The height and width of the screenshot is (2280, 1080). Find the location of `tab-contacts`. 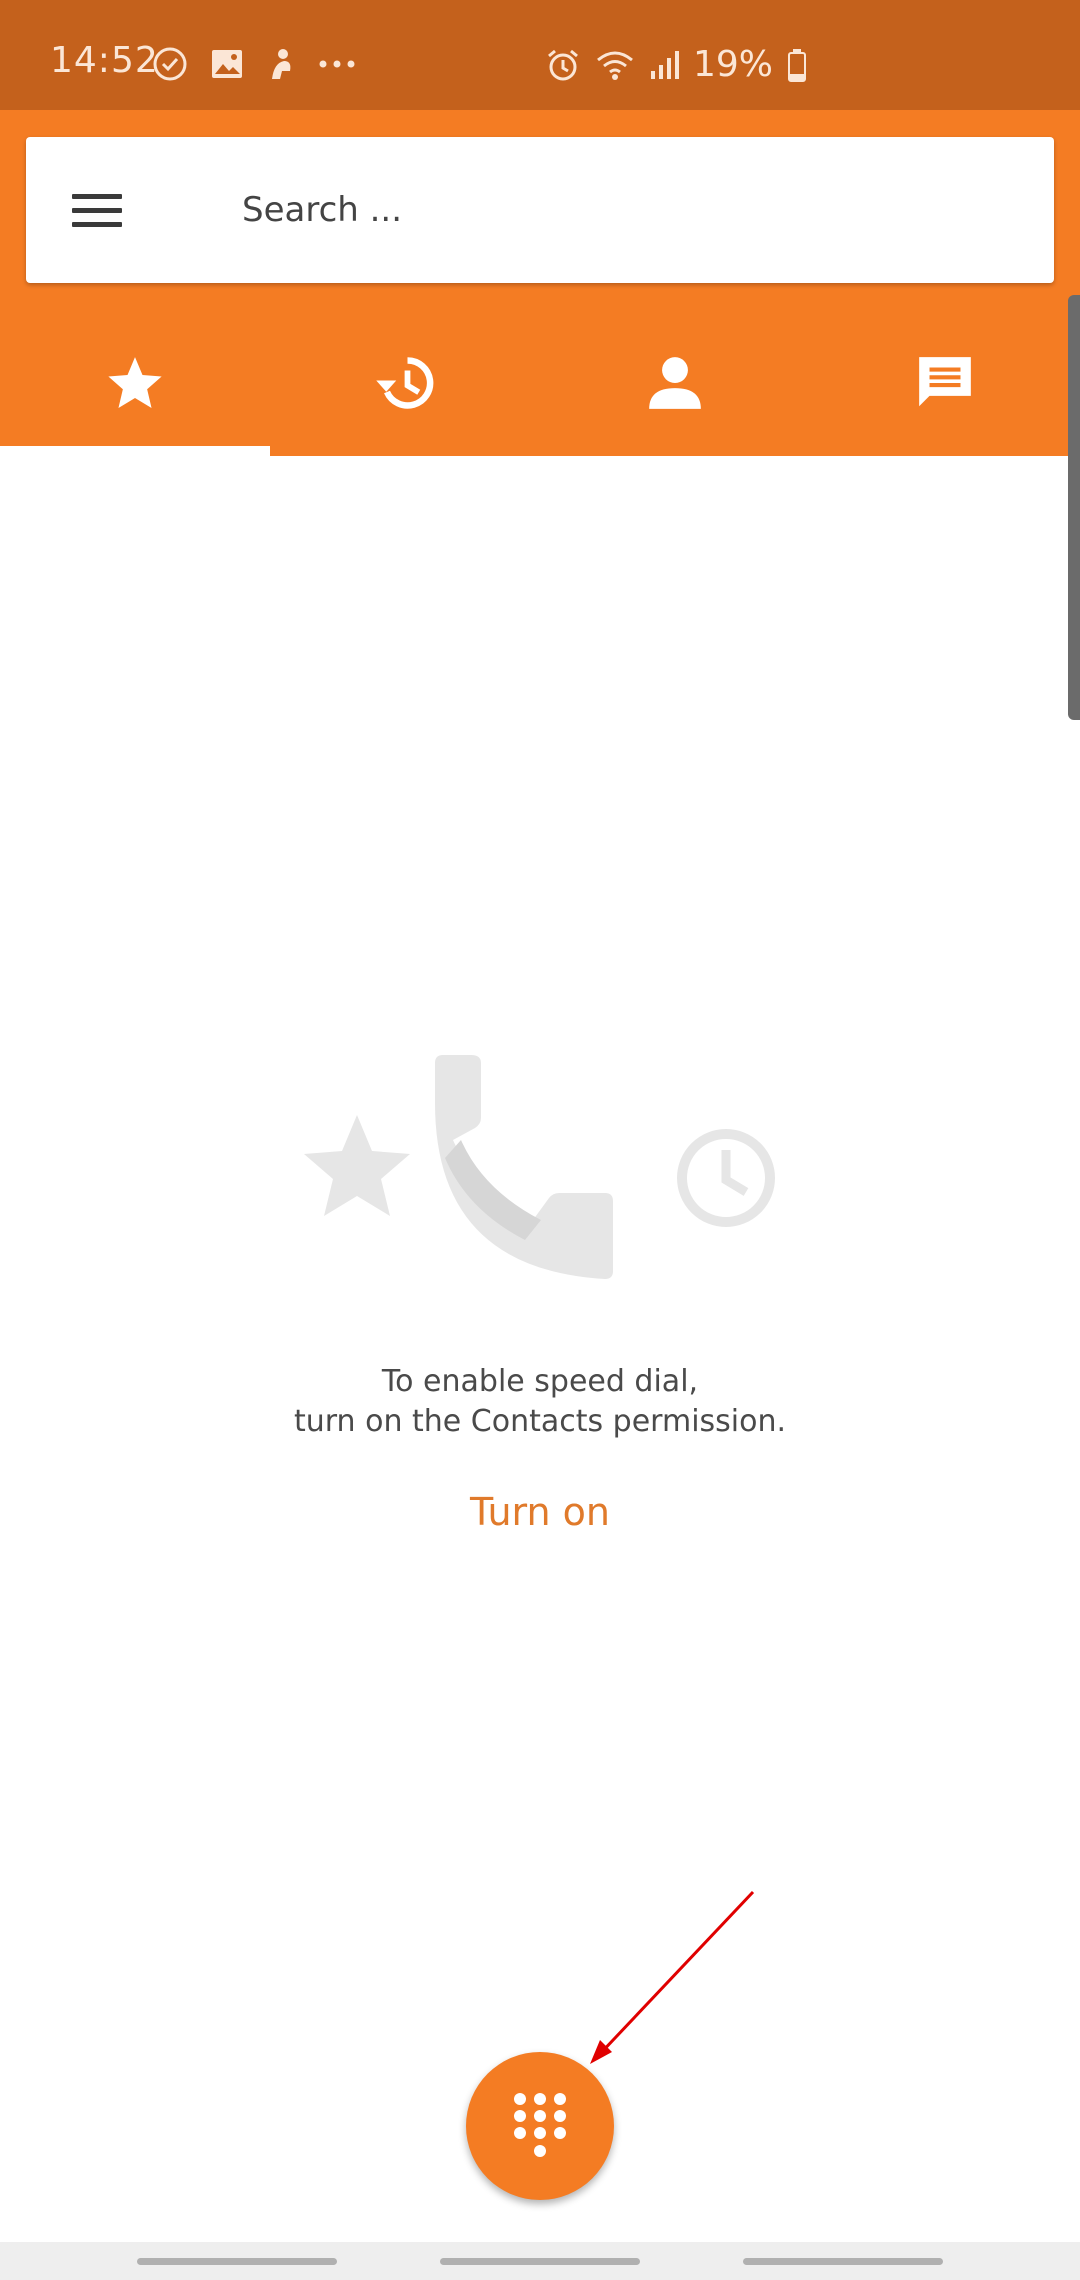

tab-contacts is located at coordinates (675, 383).